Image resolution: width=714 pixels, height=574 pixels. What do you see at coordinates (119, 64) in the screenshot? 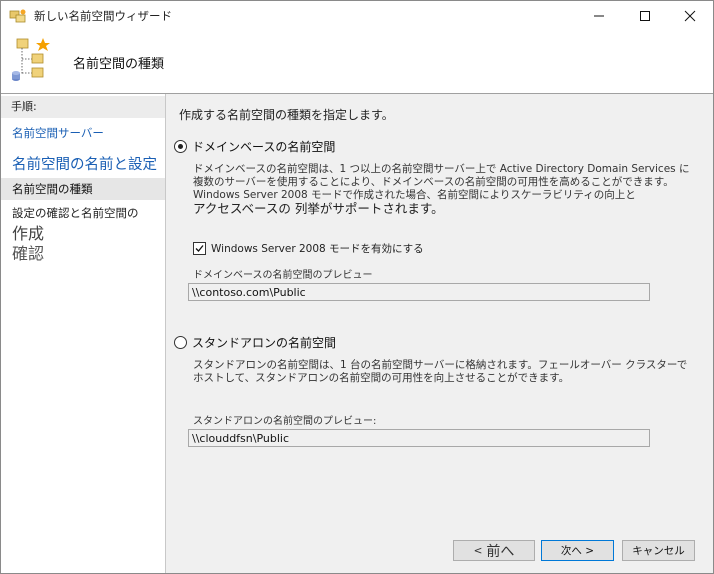
I see `page-title: 名前空間の種類` at bounding box center [119, 64].